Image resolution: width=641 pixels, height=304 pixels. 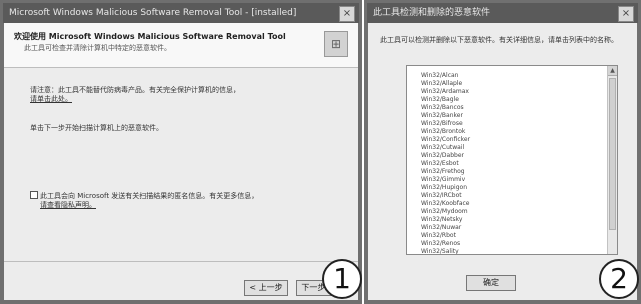 I want to click on list-item: Win32/Netsky, so click(x=512, y=220).